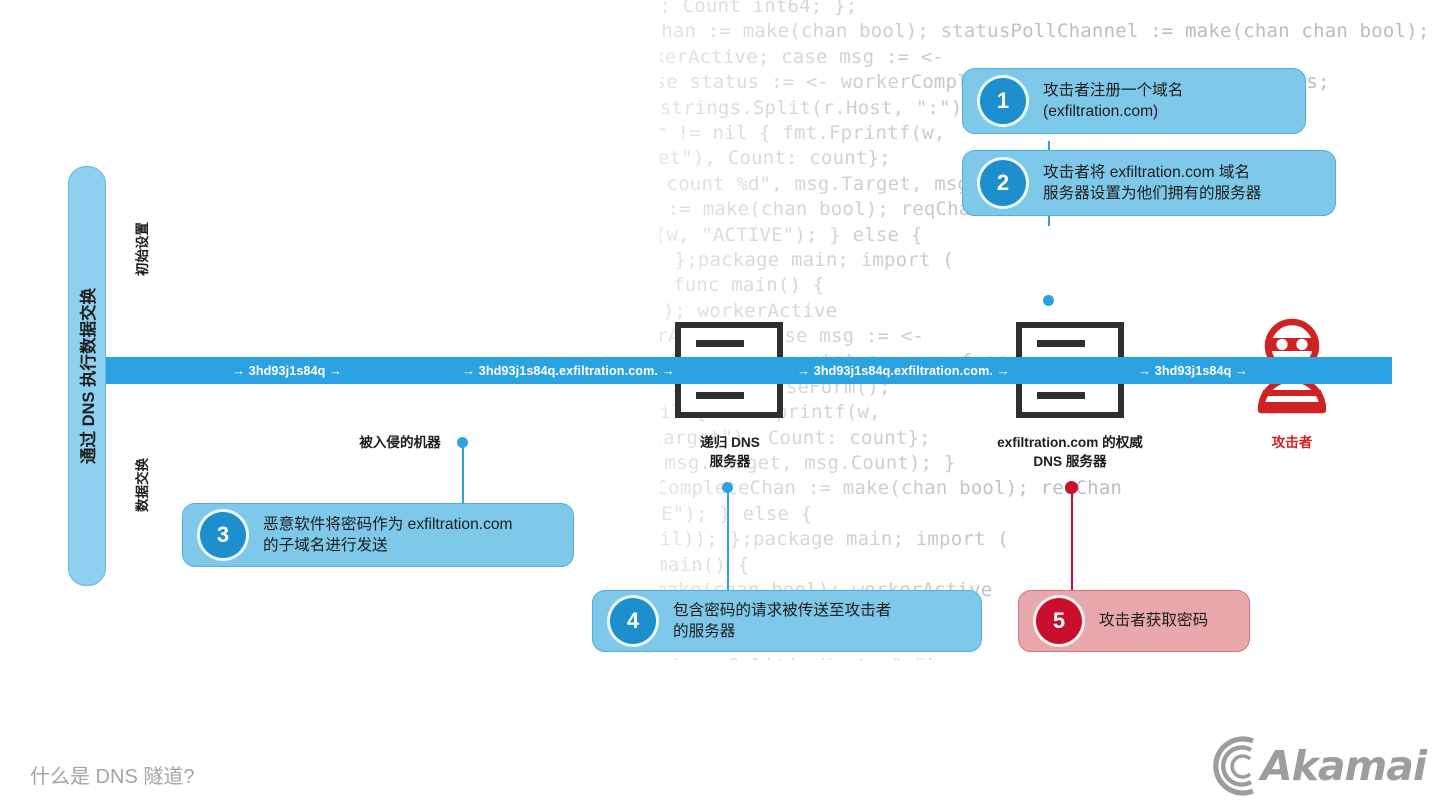 This screenshot has width=1440, height=810. I want to click on flow-label-text-4: 3hd93j1s84q, so click(1193, 371).